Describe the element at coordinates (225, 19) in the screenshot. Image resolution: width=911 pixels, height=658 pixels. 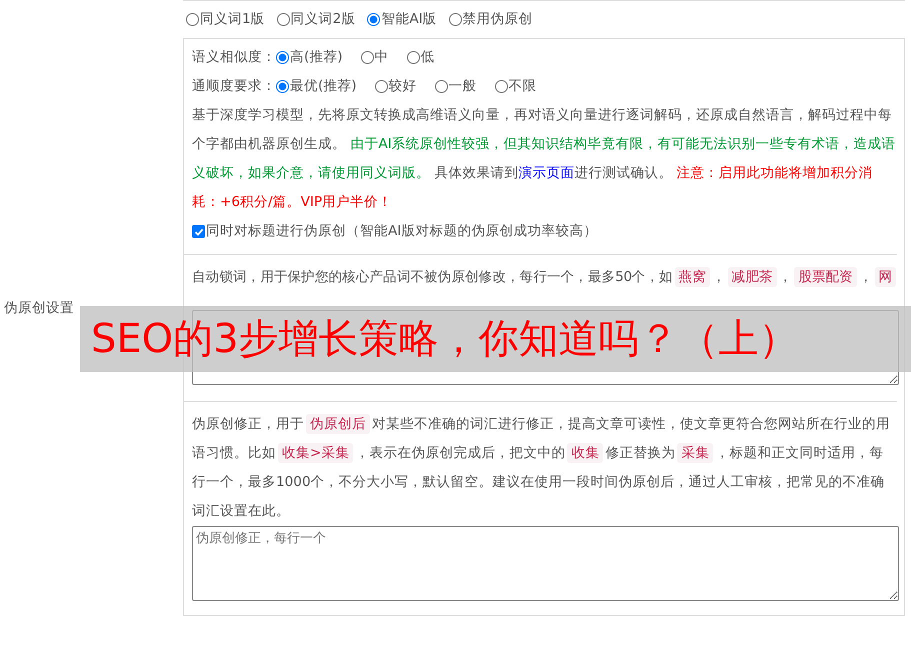
I see `radio-option: 同义词1版` at that location.